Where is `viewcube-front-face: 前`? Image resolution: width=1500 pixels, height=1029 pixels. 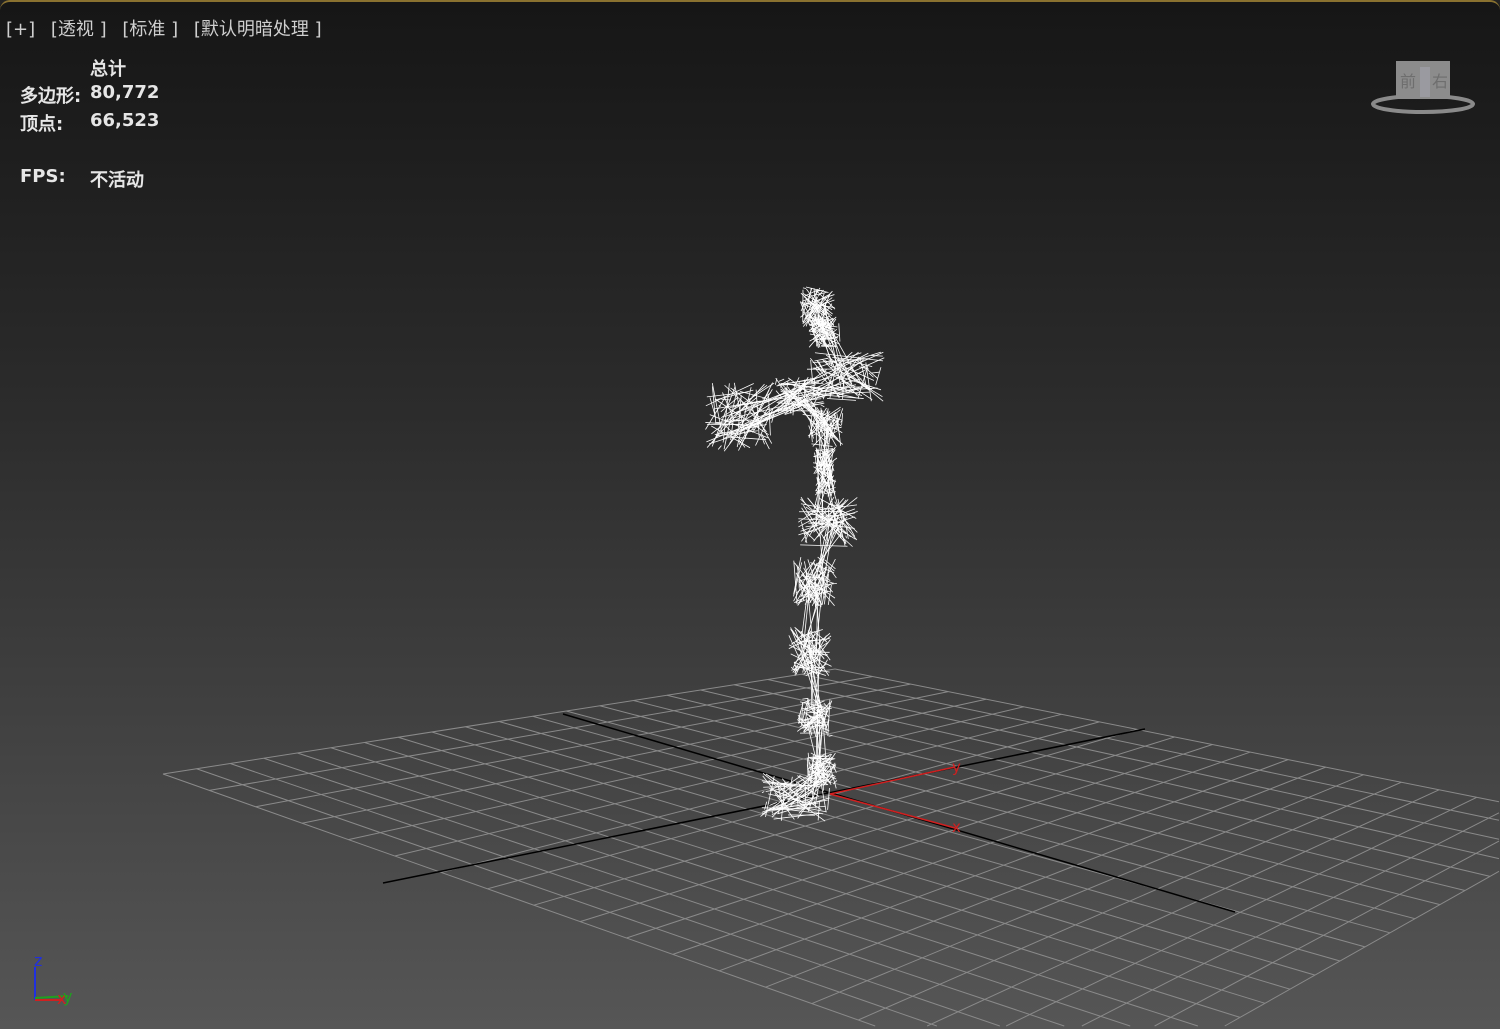 viewcube-front-face: 前 is located at coordinates (1408, 81).